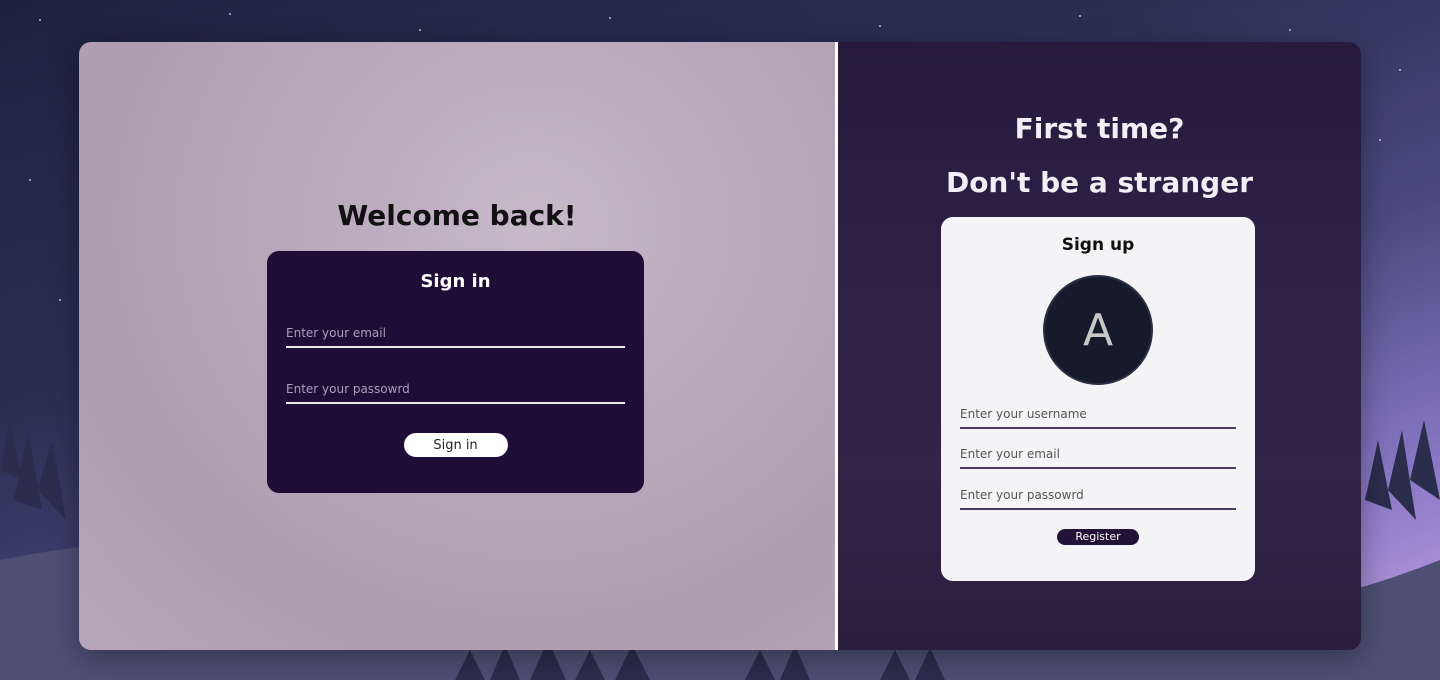  What do you see at coordinates (1099, 182) in the screenshot?
I see `signup-headline-line2: Don't be a stranger` at bounding box center [1099, 182].